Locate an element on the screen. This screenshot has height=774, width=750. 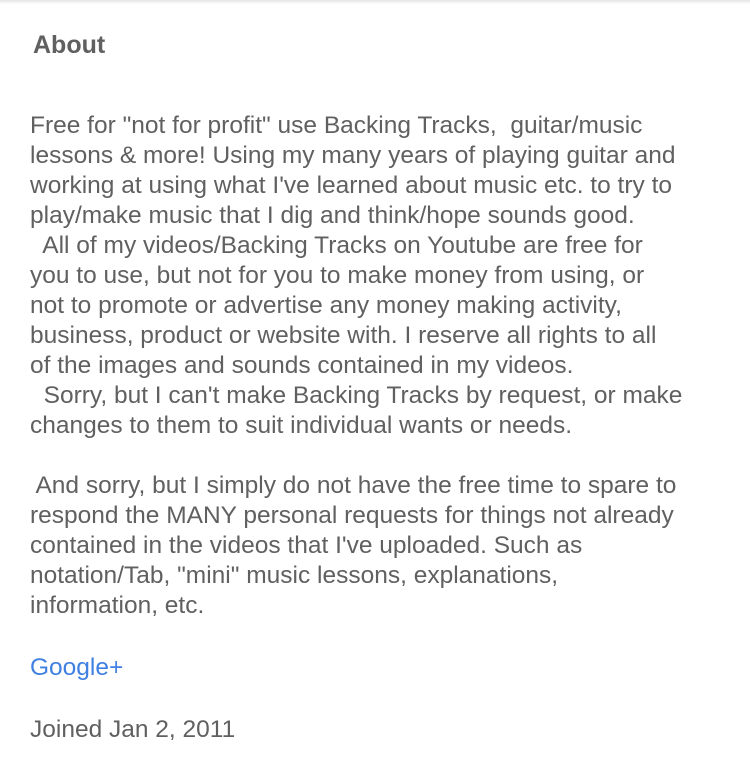
joined-date: Joined Jan 2, 2011 is located at coordinates (133, 729).